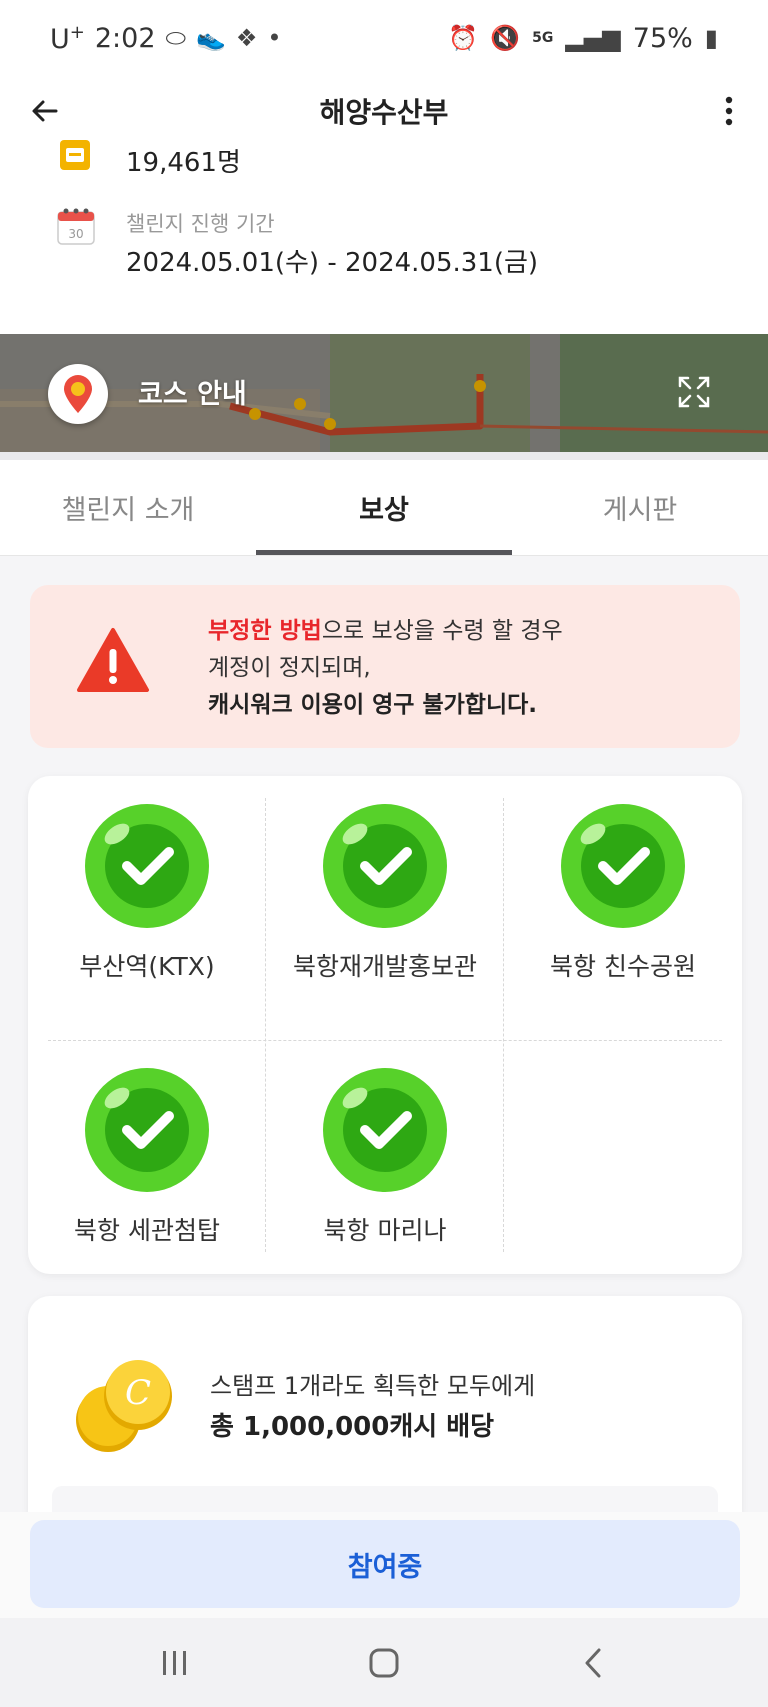 This screenshot has width=768, height=1707. I want to click on app-header: 해양수산부, so click(384, 111).